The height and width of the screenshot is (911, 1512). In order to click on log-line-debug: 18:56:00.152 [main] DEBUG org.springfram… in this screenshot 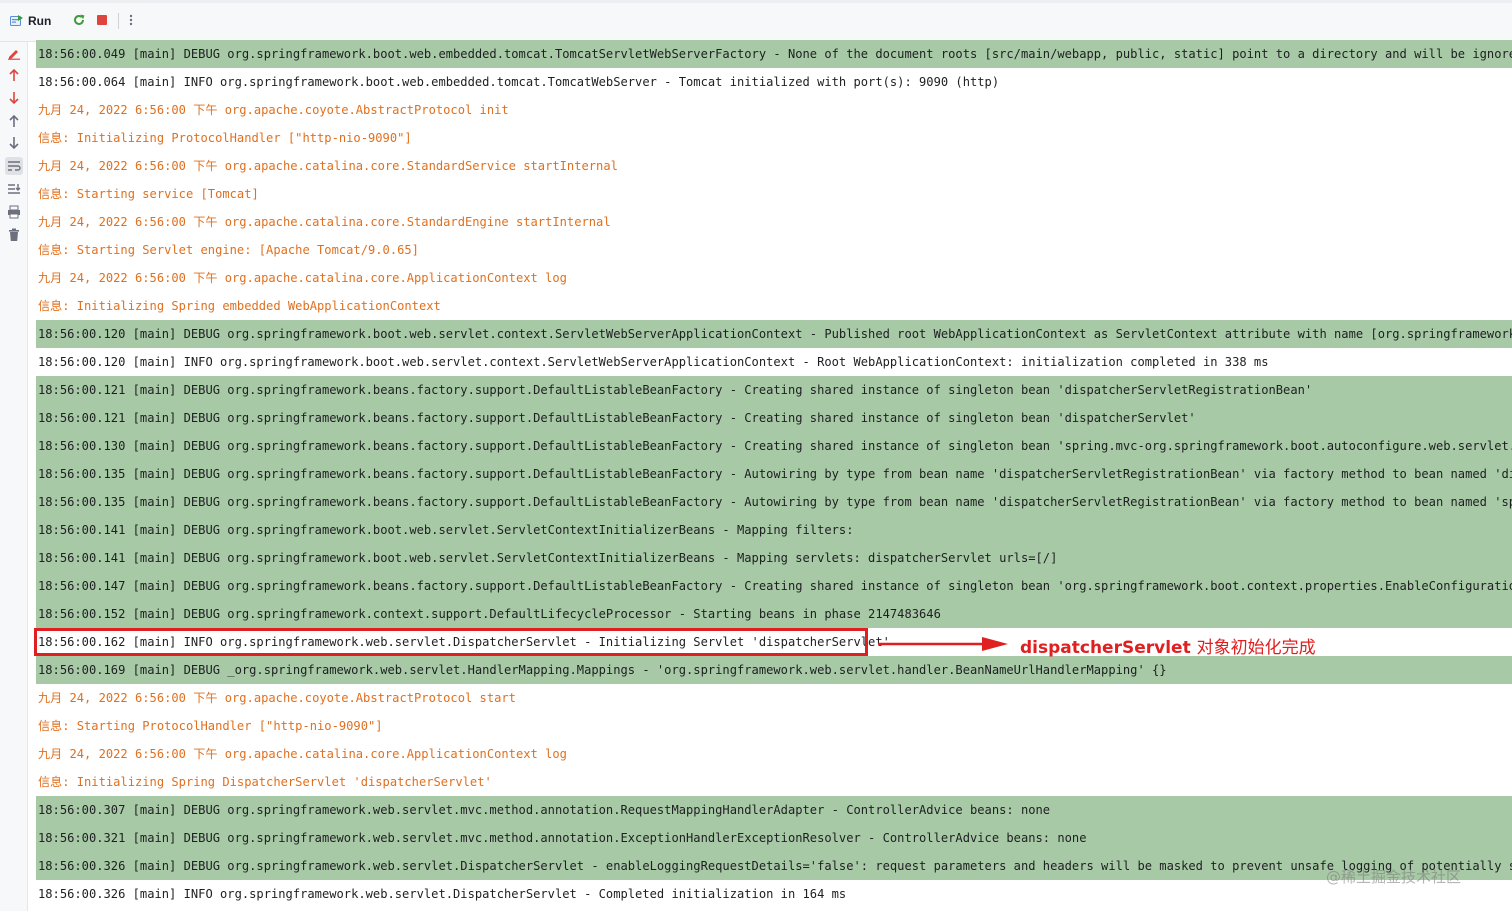, I will do `click(774, 614)`.